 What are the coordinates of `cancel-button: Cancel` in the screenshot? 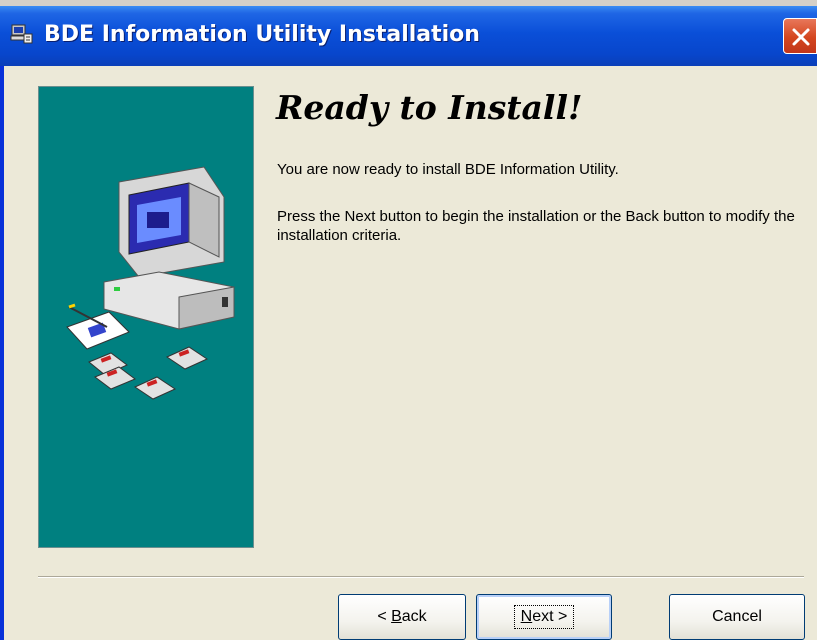 It's located at (737, 617).